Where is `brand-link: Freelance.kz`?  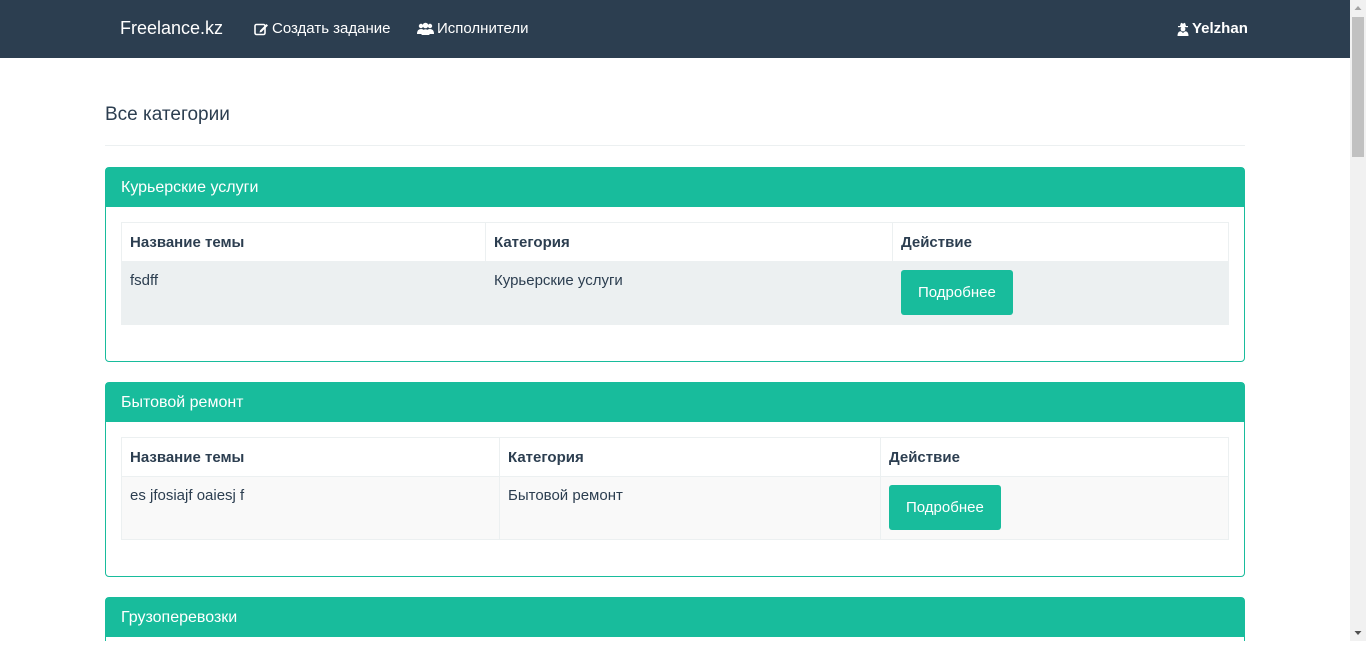 brand-link: Freelance.kz is located at coordinates (171, 28).